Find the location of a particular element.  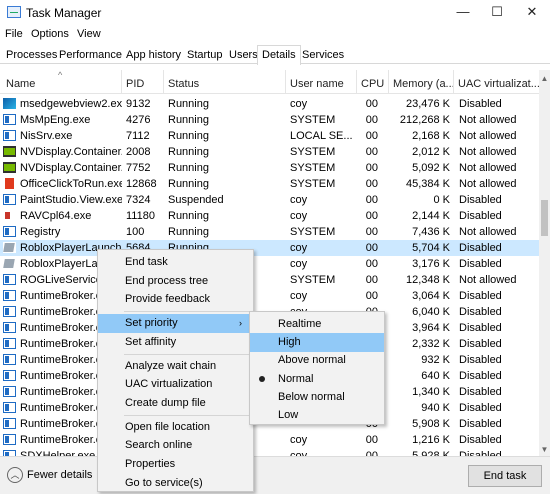

scroll-down-arrow-icon: ▼ is located at coordinates (544, 449).